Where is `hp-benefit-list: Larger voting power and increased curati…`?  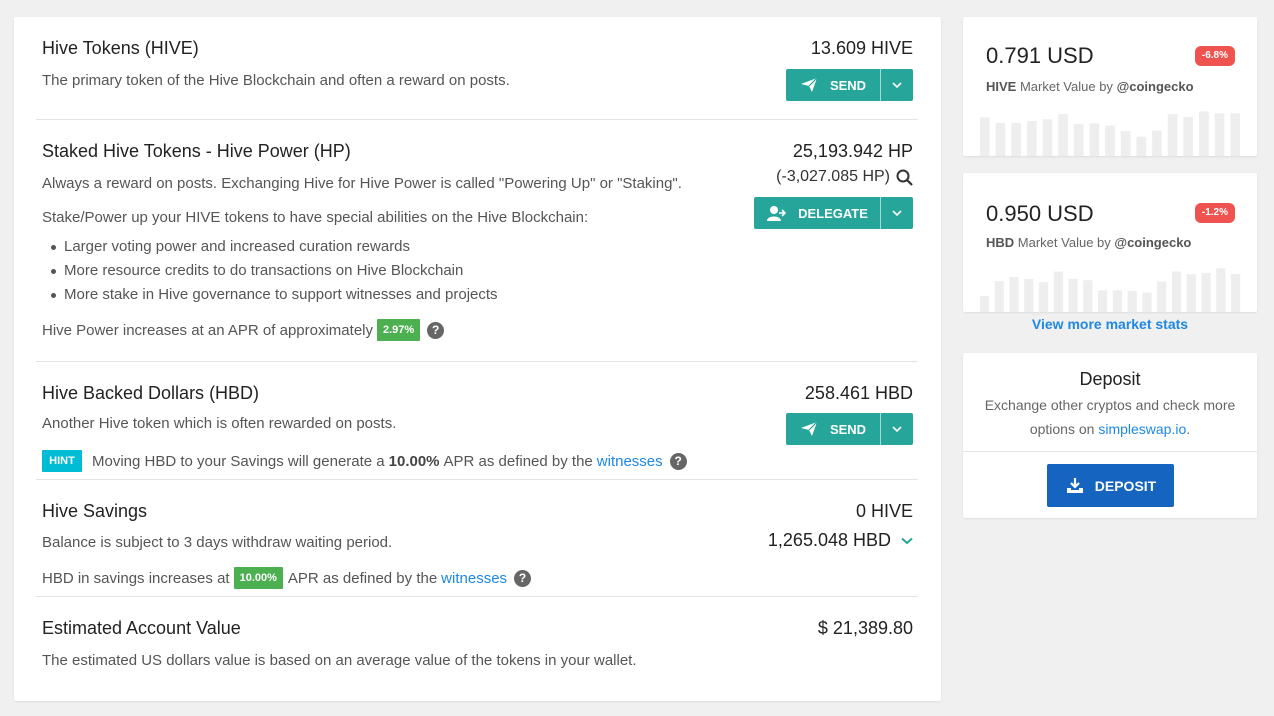 hp-benefit-list: Larger voting power and increased curati… is located at coordinates (270, 271).